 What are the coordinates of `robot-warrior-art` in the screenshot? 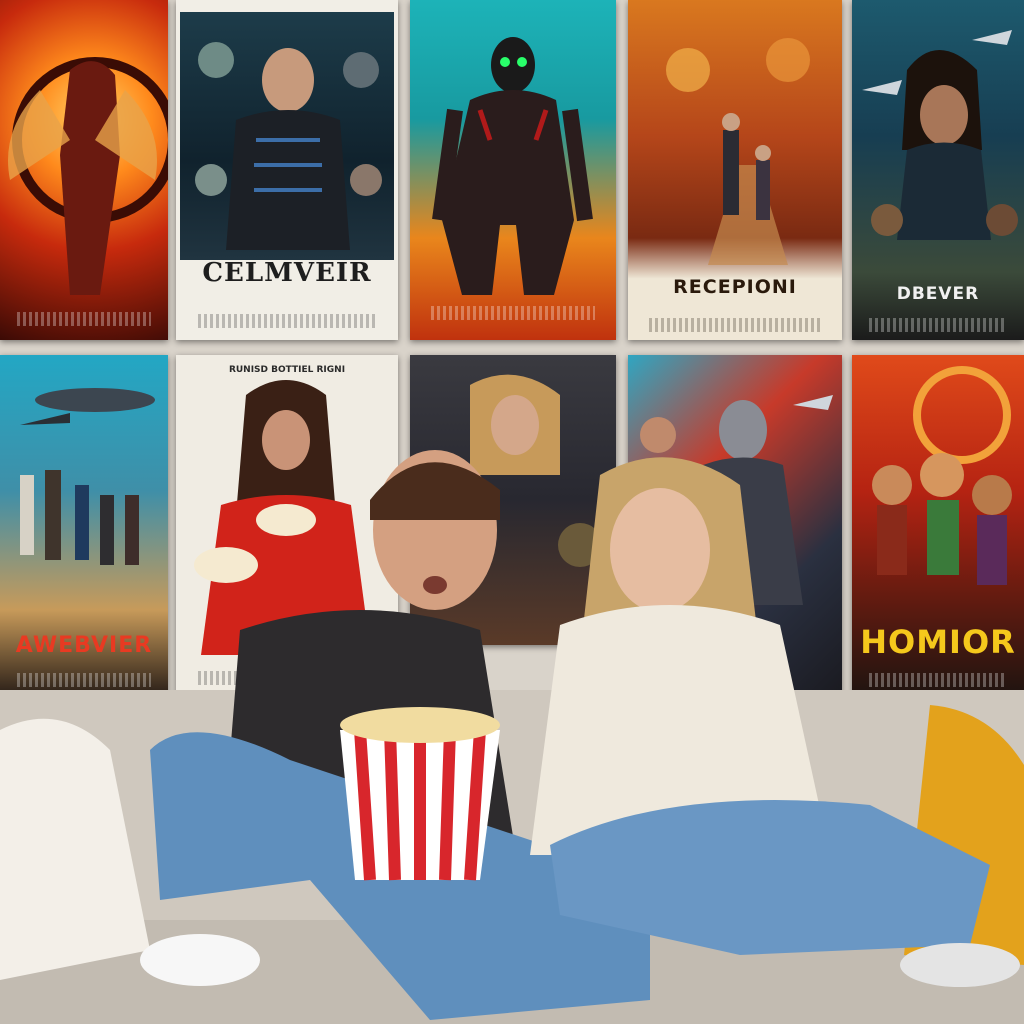 It's located at (512, 166).